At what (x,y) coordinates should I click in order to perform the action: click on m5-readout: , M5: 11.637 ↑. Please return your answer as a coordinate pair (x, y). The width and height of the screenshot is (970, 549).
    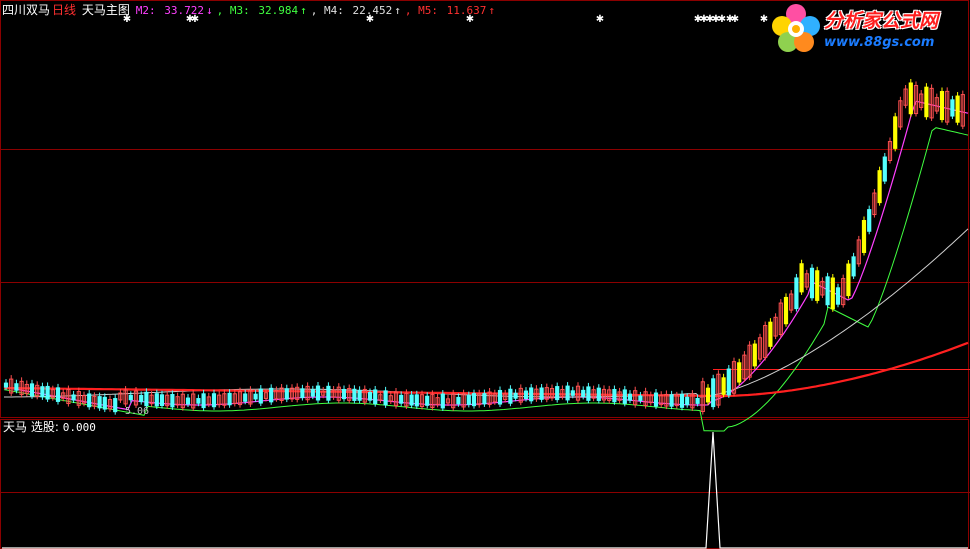
    Looking at the image, I should click on (449, 10).